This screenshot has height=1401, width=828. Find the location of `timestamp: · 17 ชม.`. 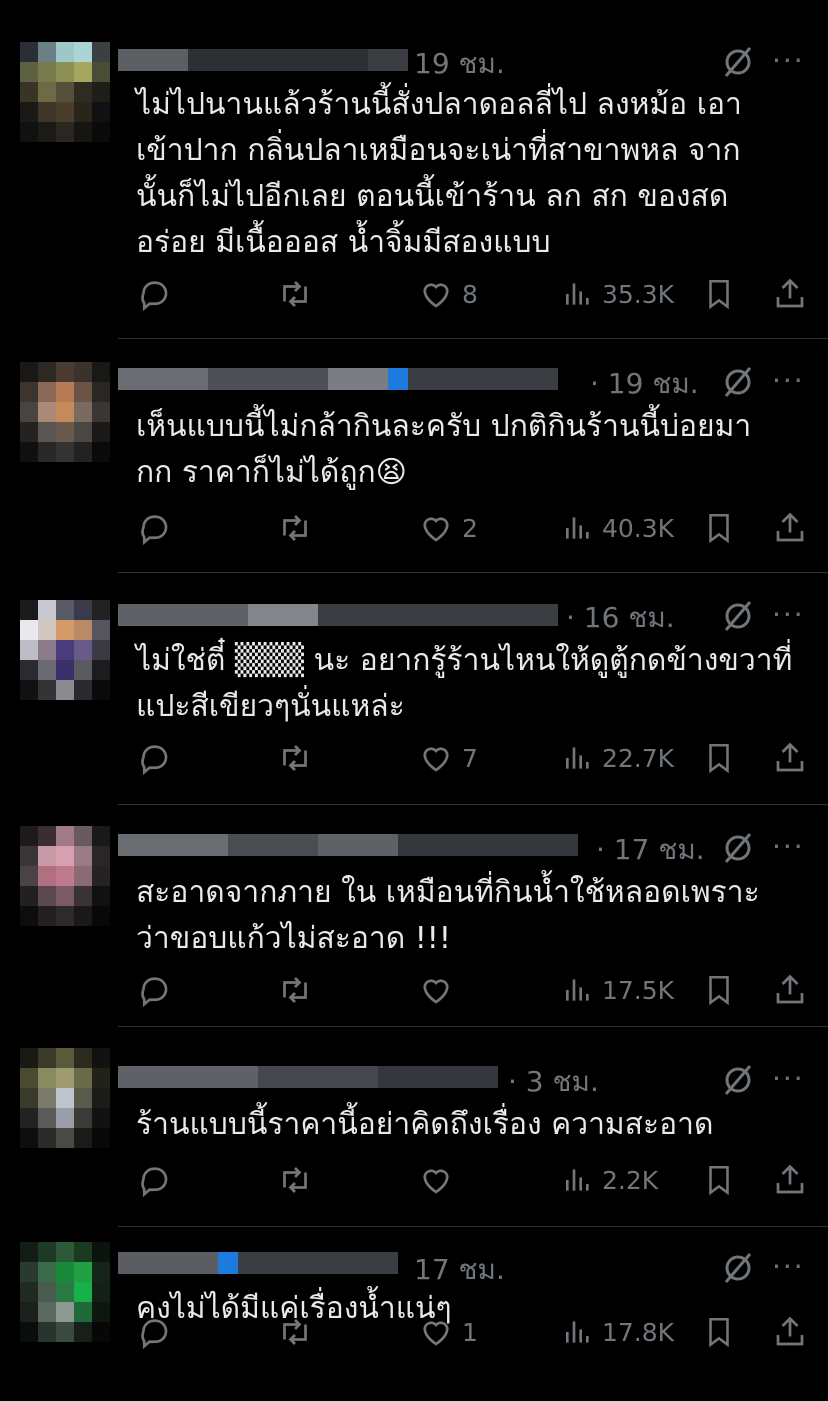

timestamp: · 17 ชม. is located at coordinates (650, 850).